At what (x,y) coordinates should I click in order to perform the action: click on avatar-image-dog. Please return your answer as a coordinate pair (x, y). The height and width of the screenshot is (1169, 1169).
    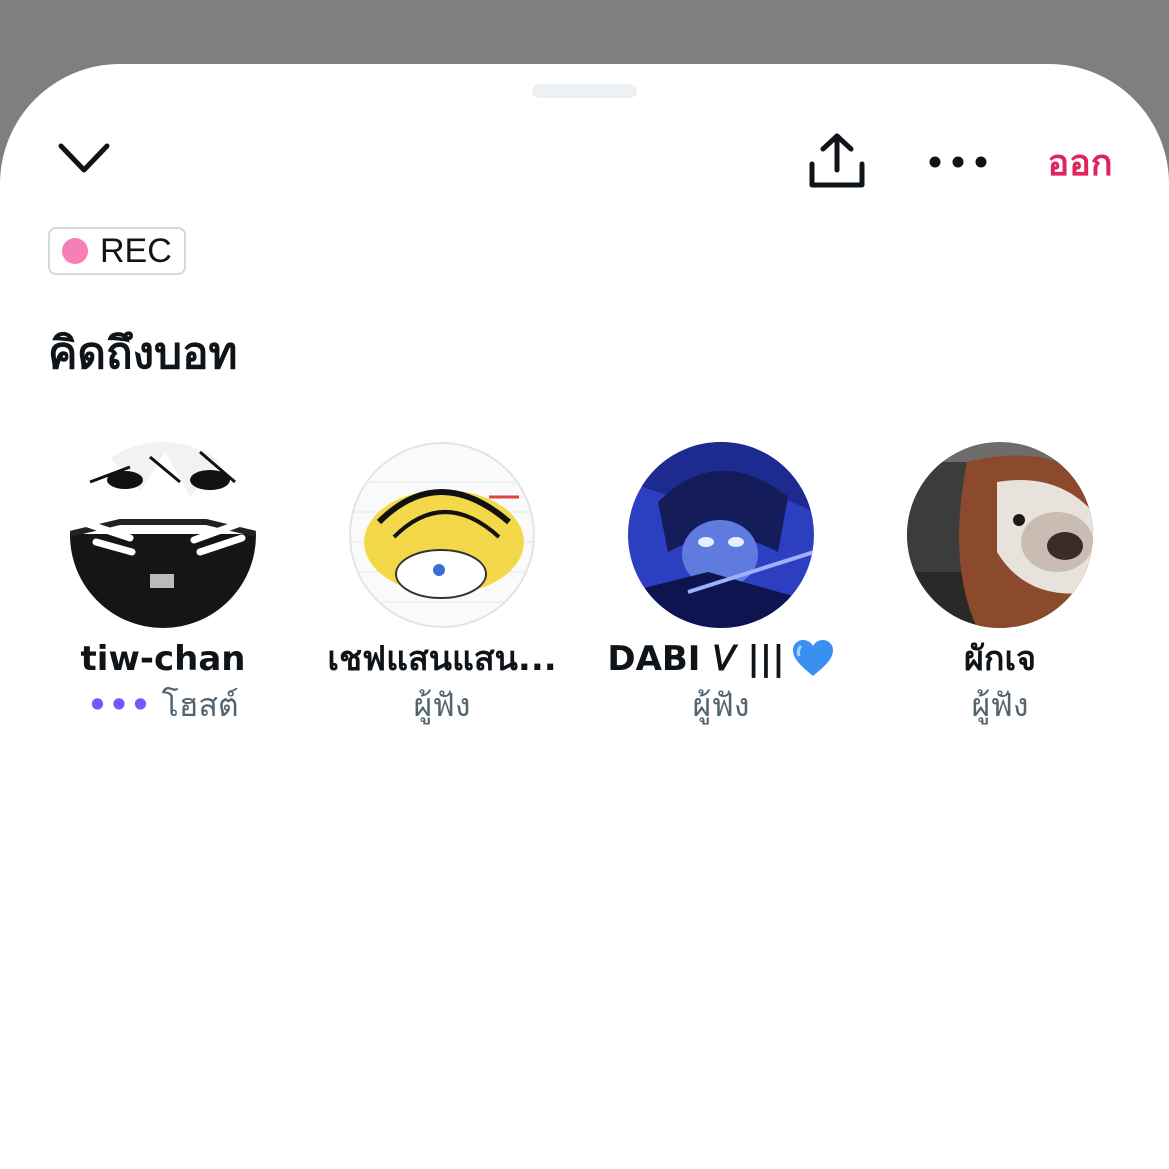
    Looking at the image, I should click on (1000, 535).